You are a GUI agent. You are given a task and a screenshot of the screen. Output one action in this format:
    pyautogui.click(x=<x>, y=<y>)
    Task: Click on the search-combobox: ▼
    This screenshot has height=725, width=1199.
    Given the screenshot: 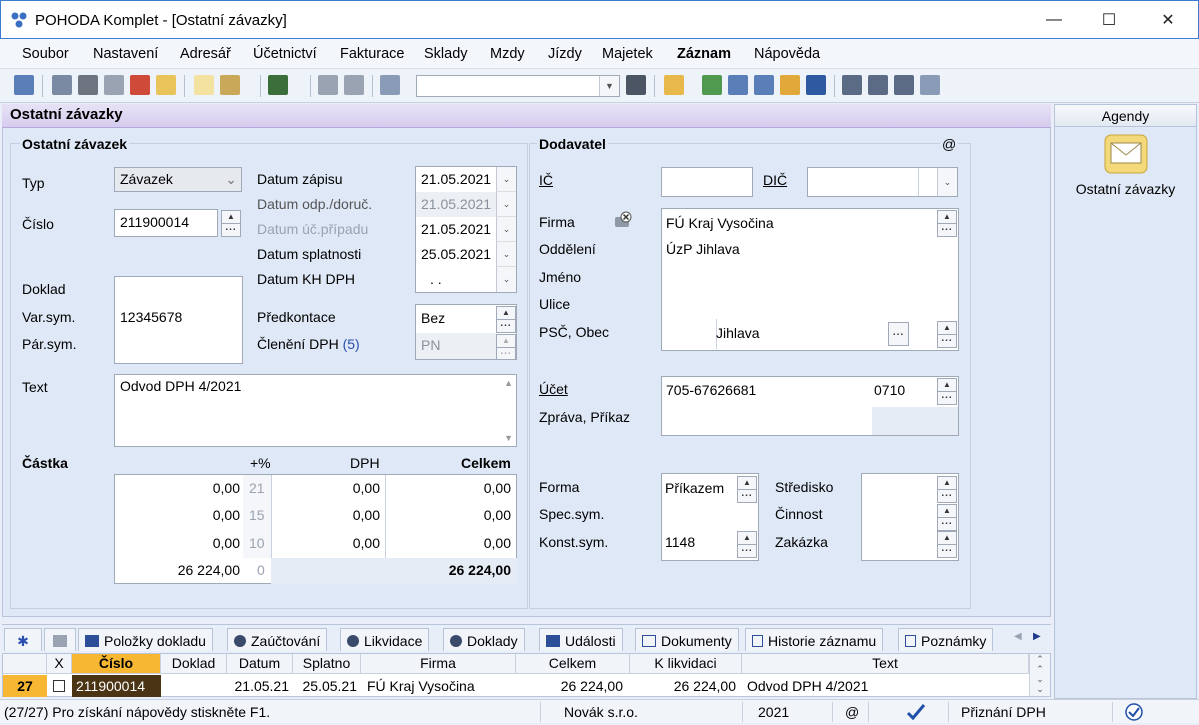 What is the action you would take?
    pyautogui.click(x=518, y=86)
    